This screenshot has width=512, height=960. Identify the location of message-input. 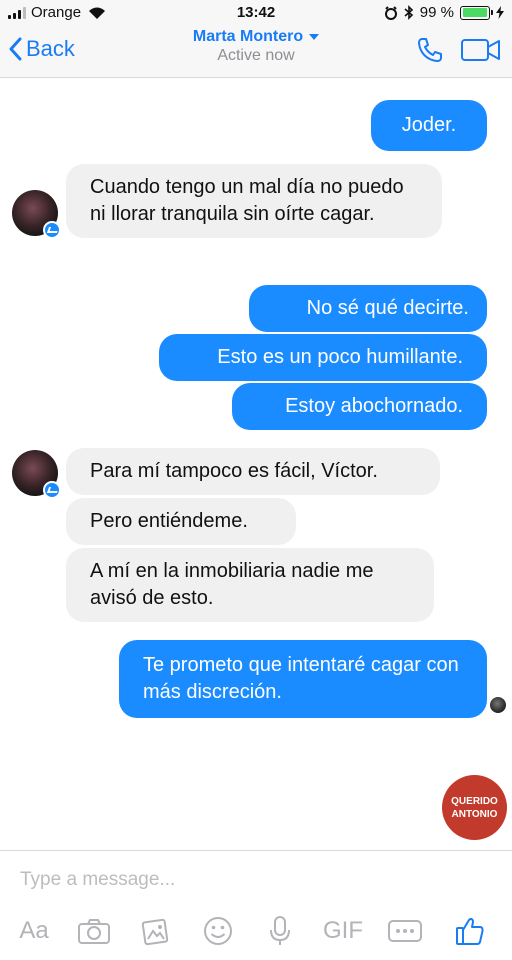
(250, 880).